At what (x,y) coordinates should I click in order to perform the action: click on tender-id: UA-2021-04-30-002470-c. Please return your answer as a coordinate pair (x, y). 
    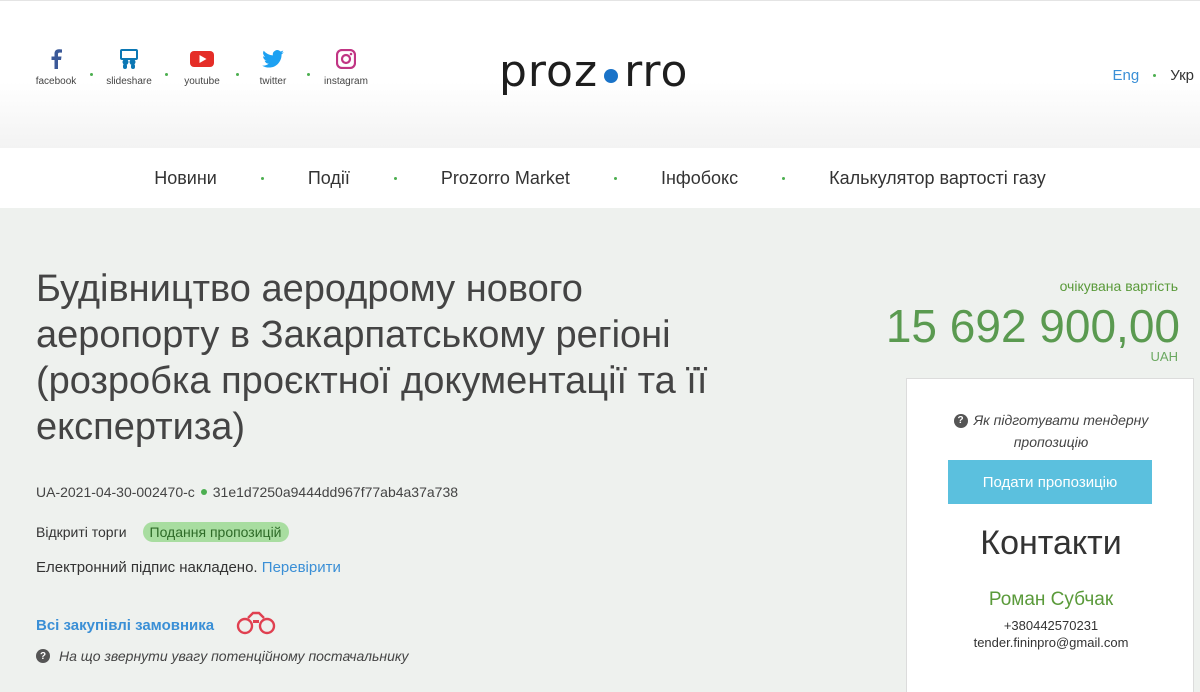
    Looking at the image, I should click on (115, 492).